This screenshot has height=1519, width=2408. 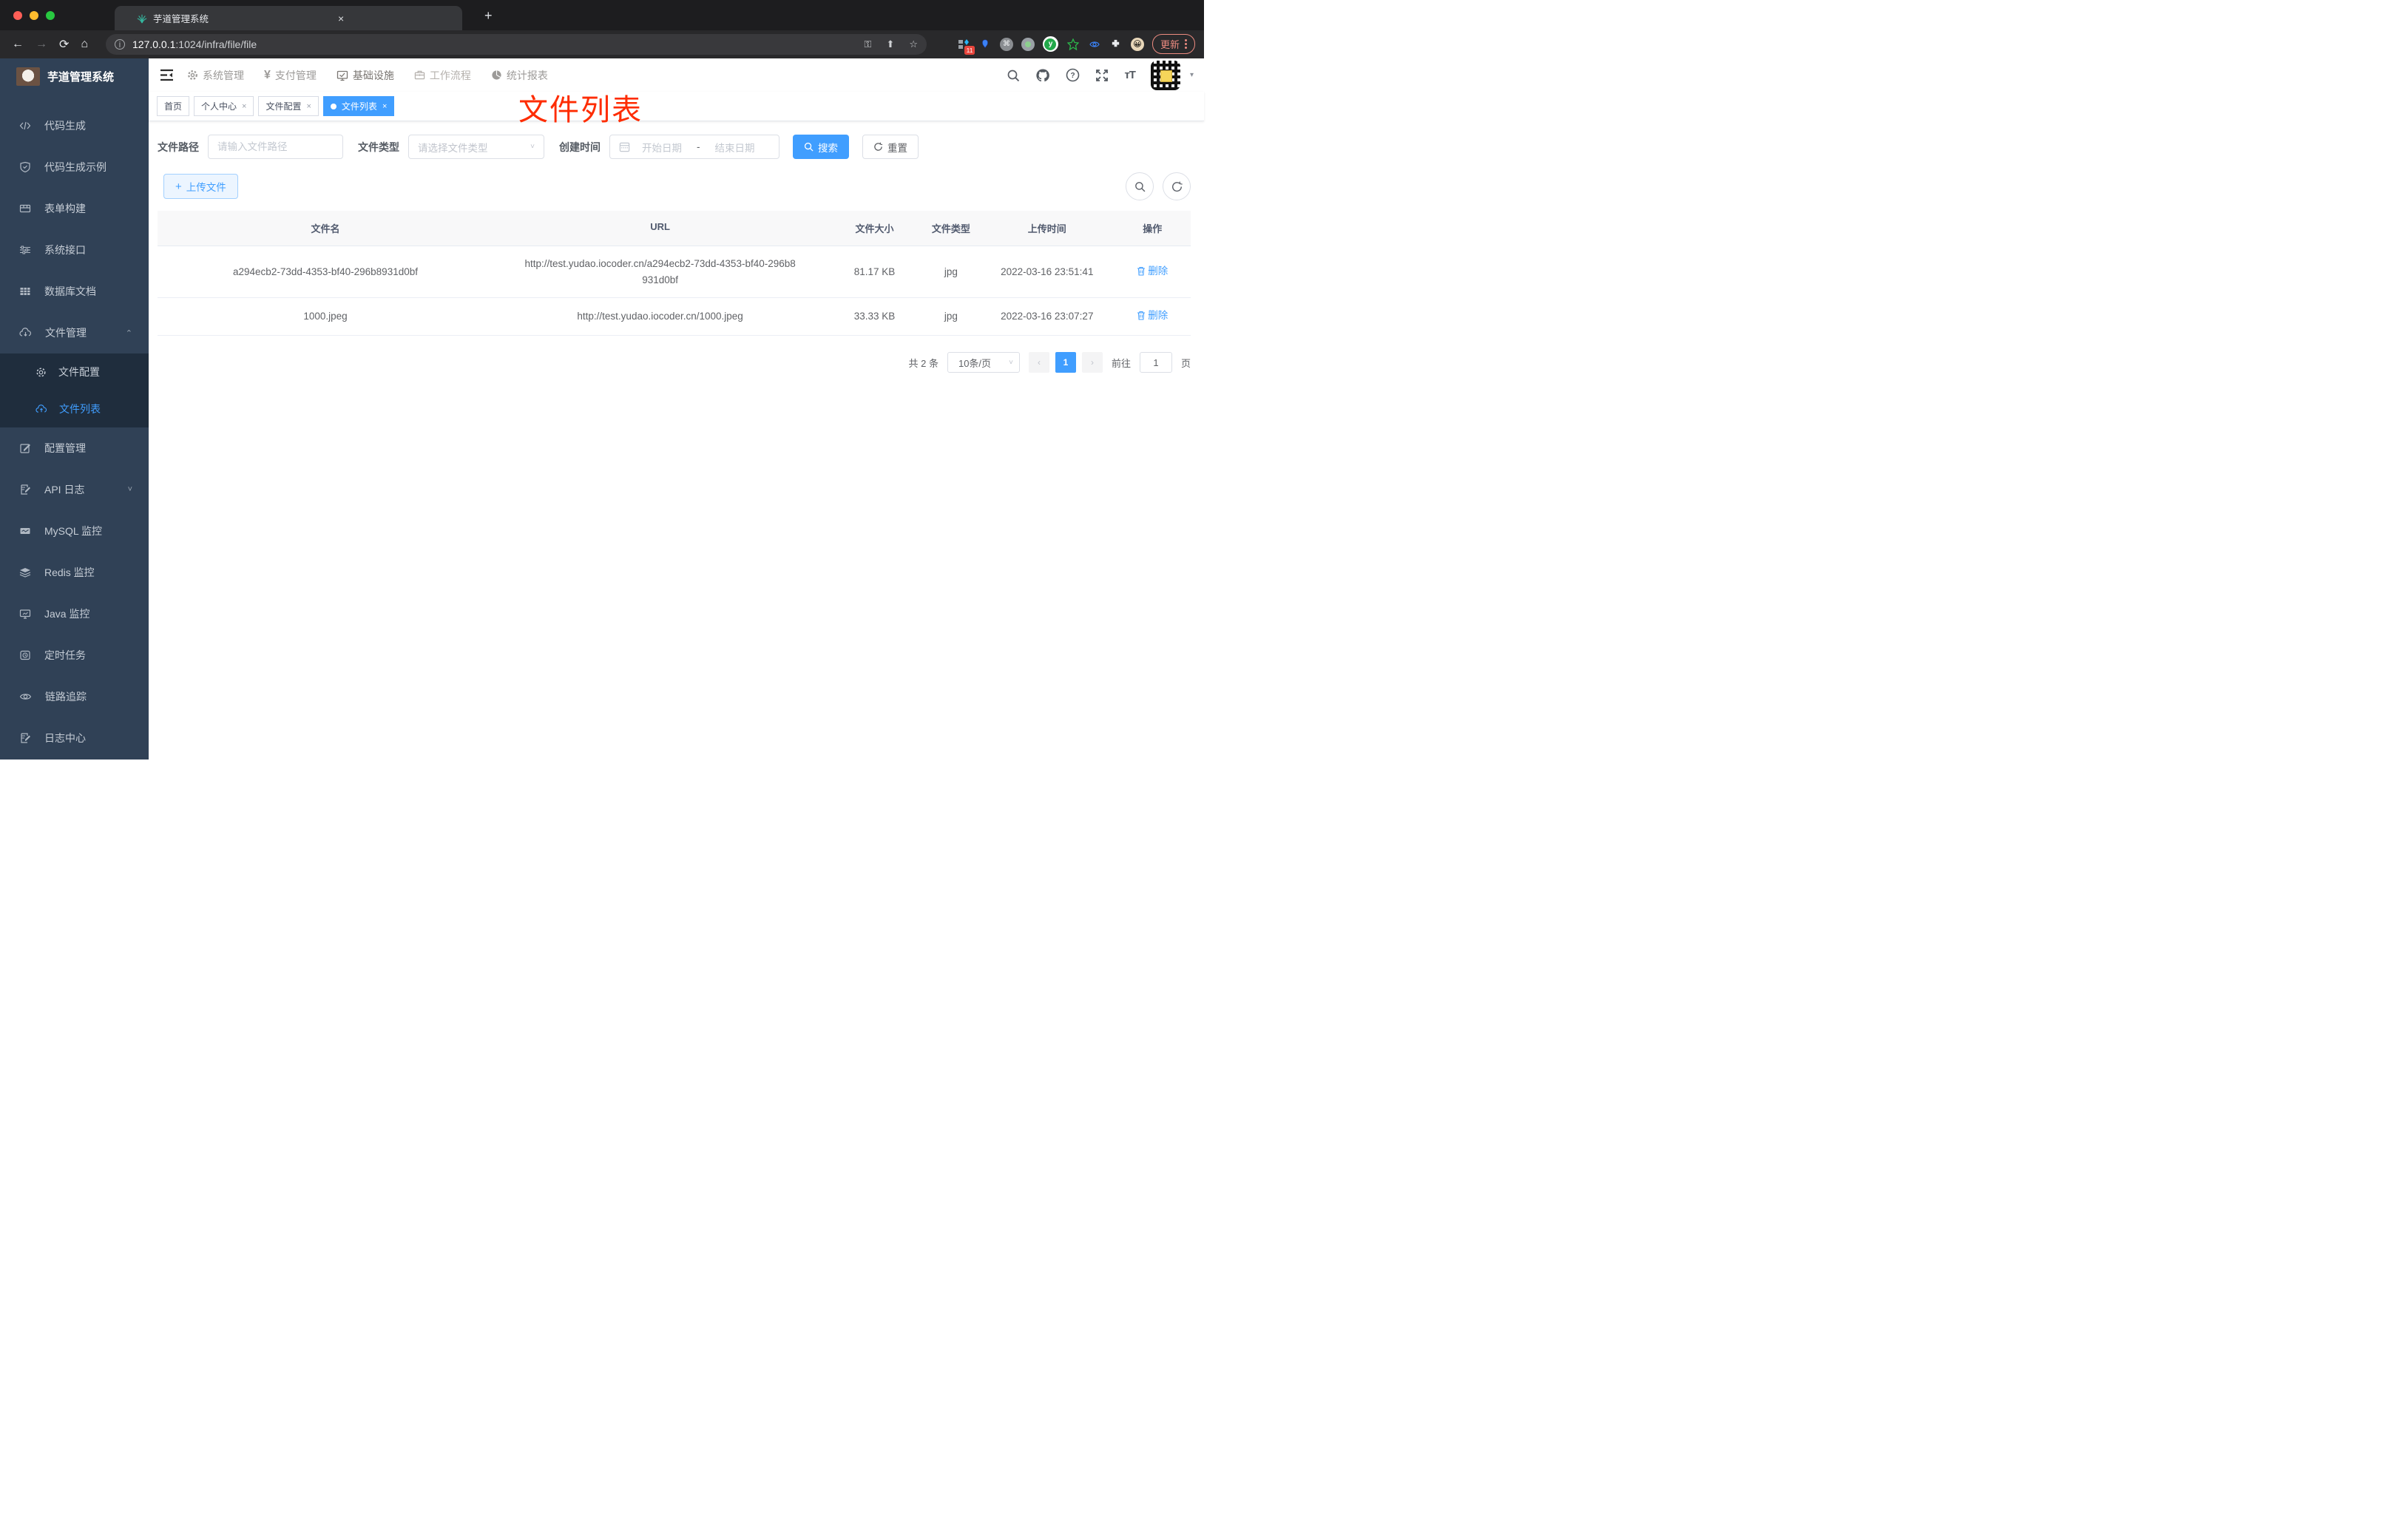 What do you see at coordinates (74, 655) in the screenshot?
I see `sidebar-item-scheduled-jobs: 定时任务` at bounding box center [74, 655].